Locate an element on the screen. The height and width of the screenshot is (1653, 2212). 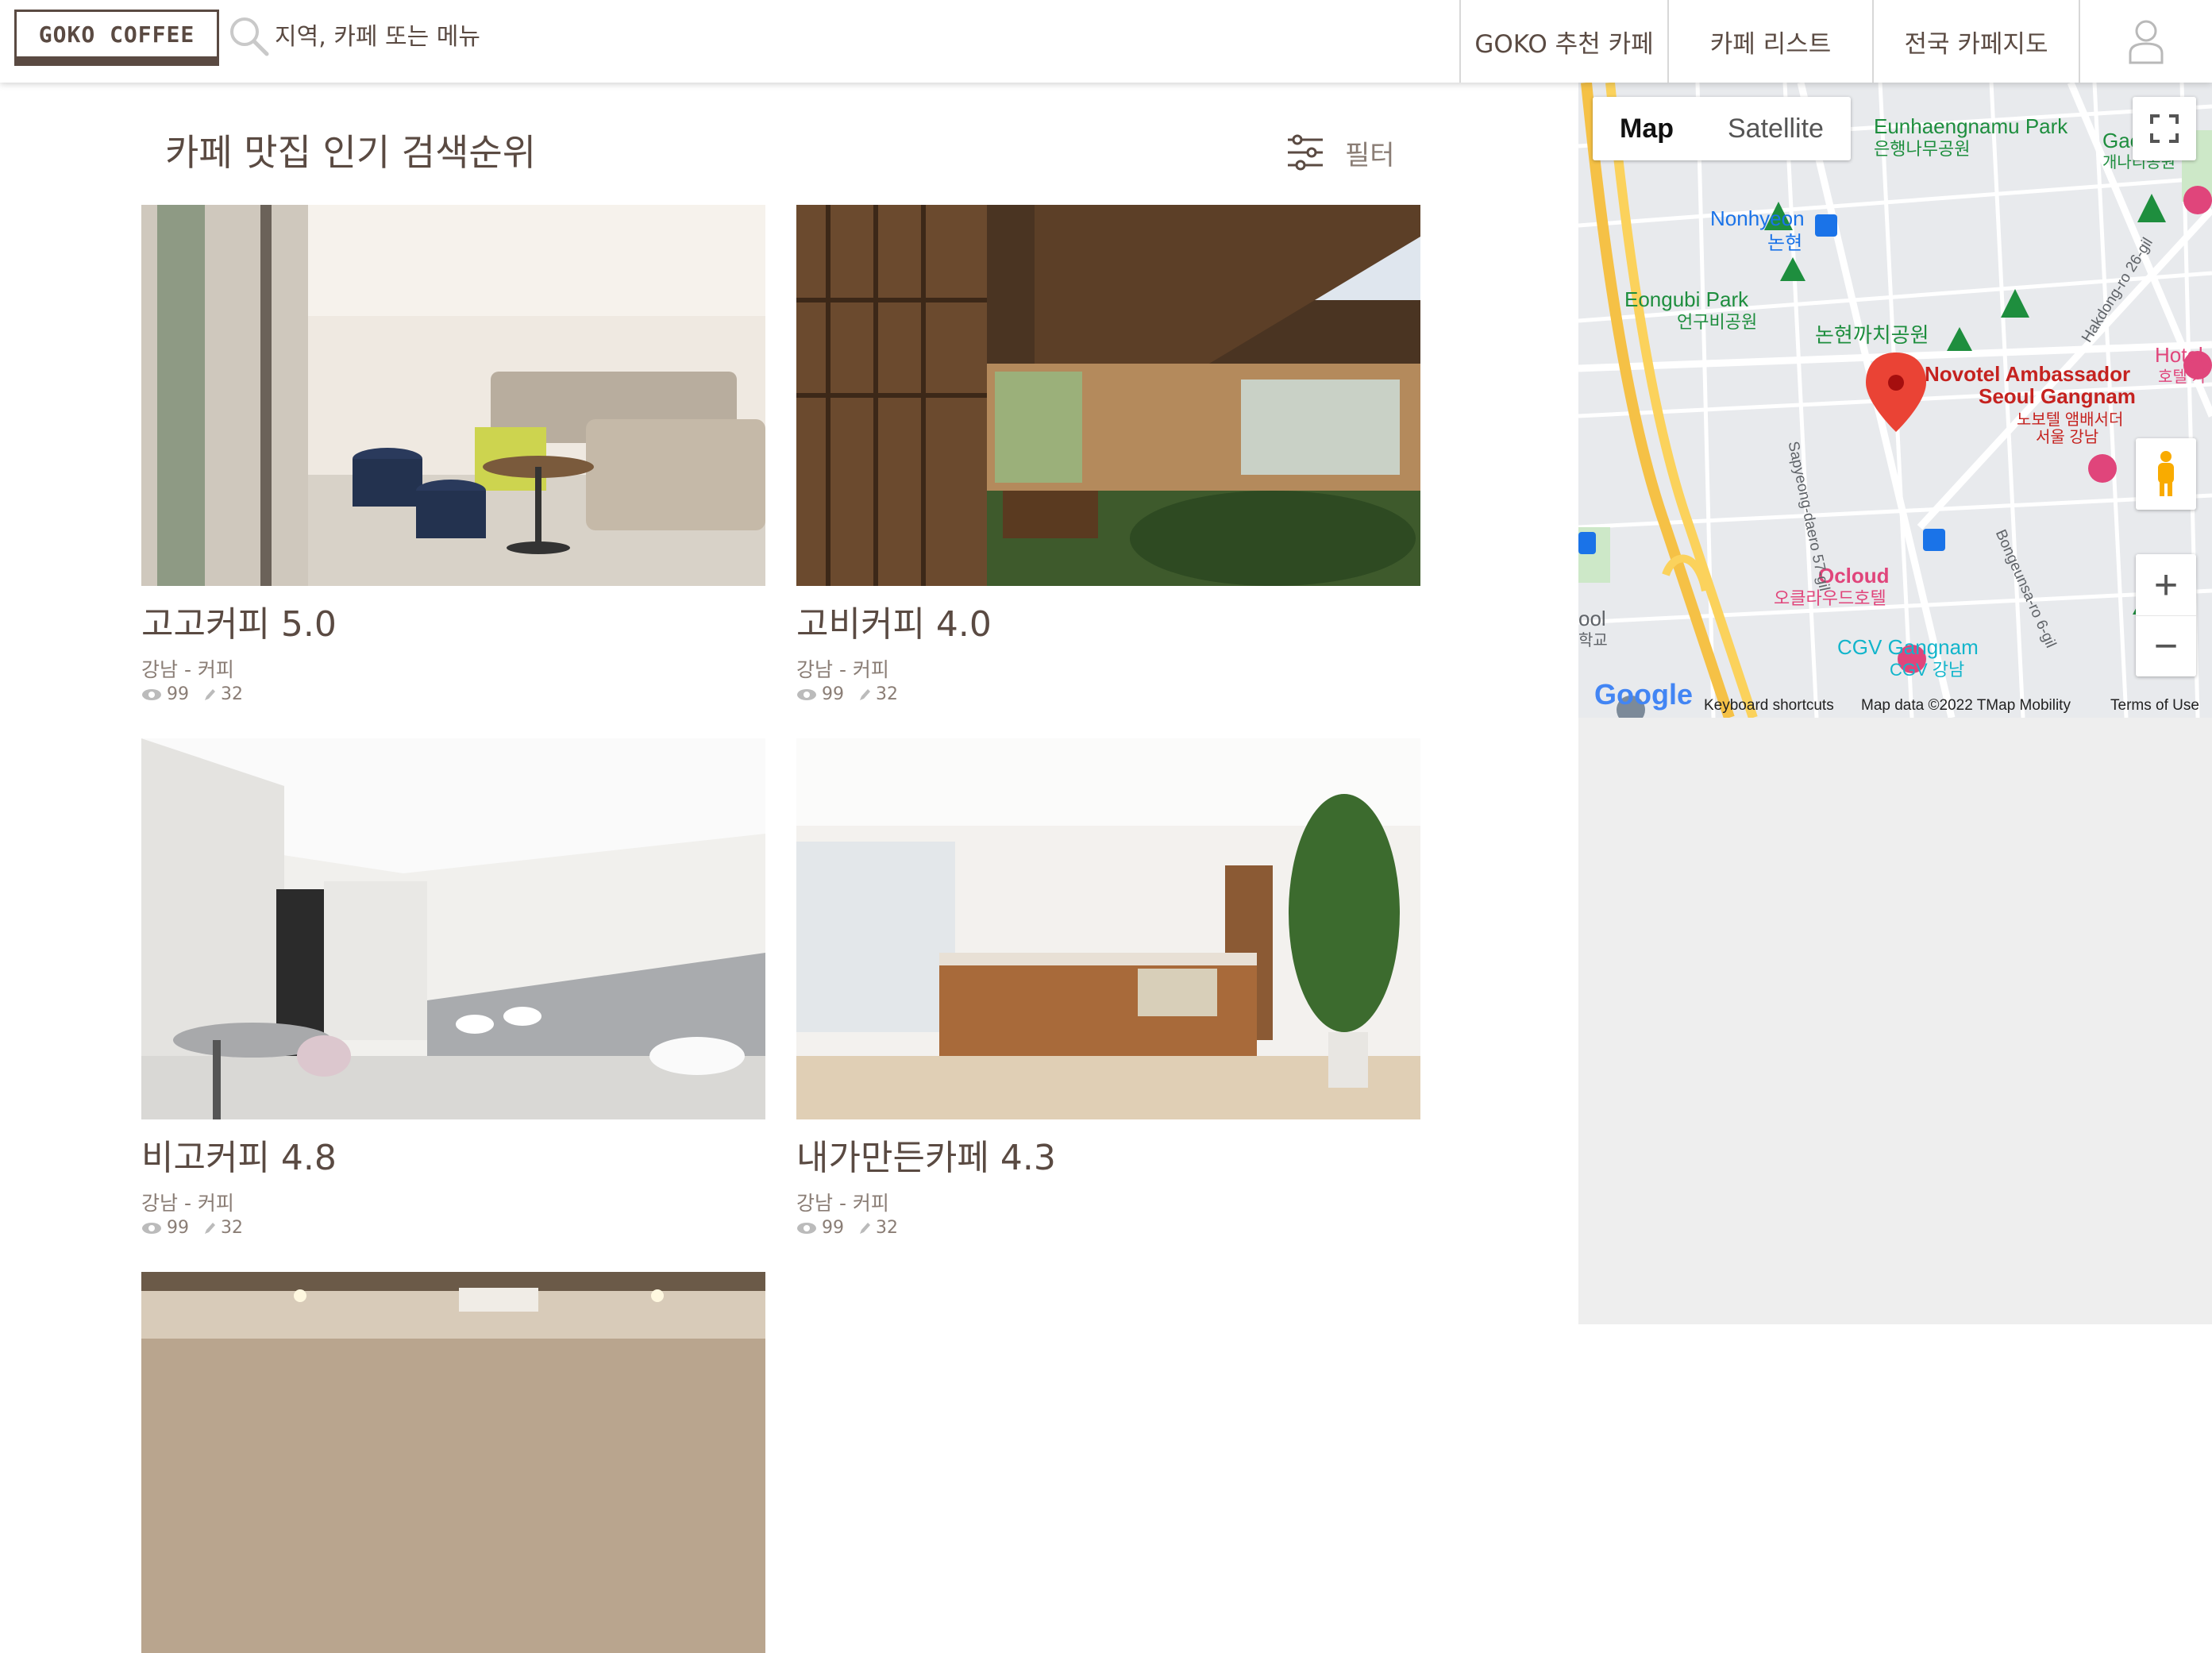
goko-coffee-logo: GOKO COFFEE is located at coordinates (116, 38).